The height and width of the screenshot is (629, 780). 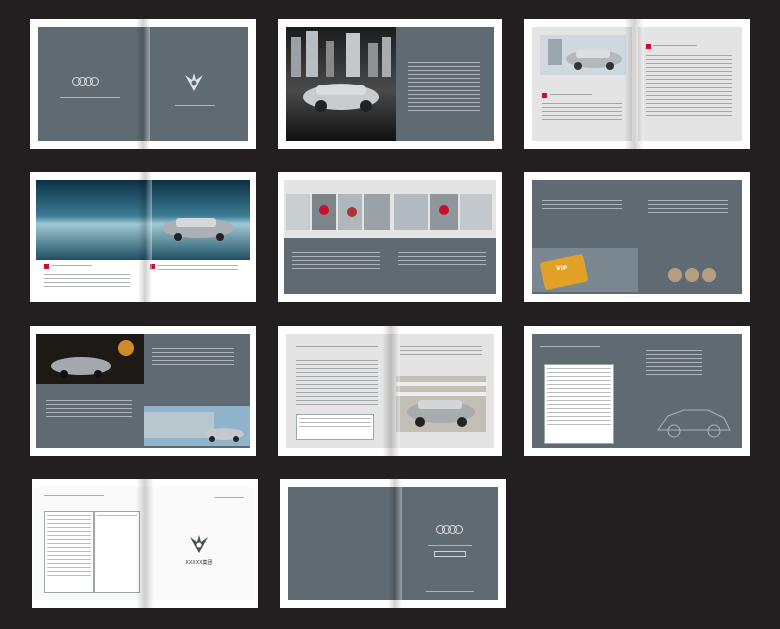 What do you see at coordinates (585, 270) in the screenshot?
I see `vip-card-image` at bounding box center [585, 270].